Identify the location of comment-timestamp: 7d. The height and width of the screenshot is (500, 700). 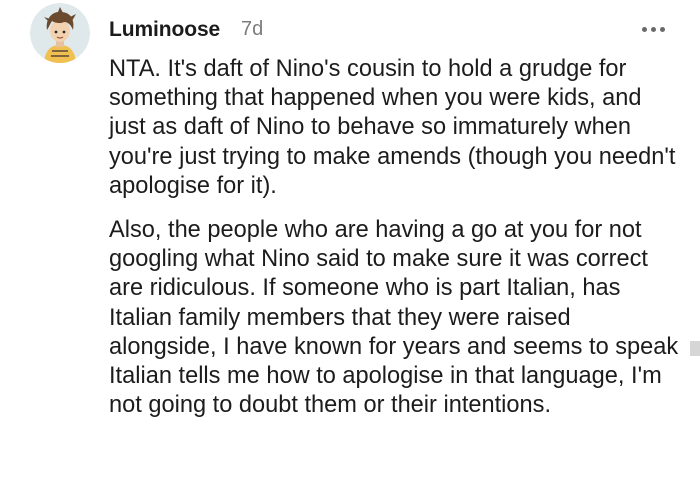
(252, 29).